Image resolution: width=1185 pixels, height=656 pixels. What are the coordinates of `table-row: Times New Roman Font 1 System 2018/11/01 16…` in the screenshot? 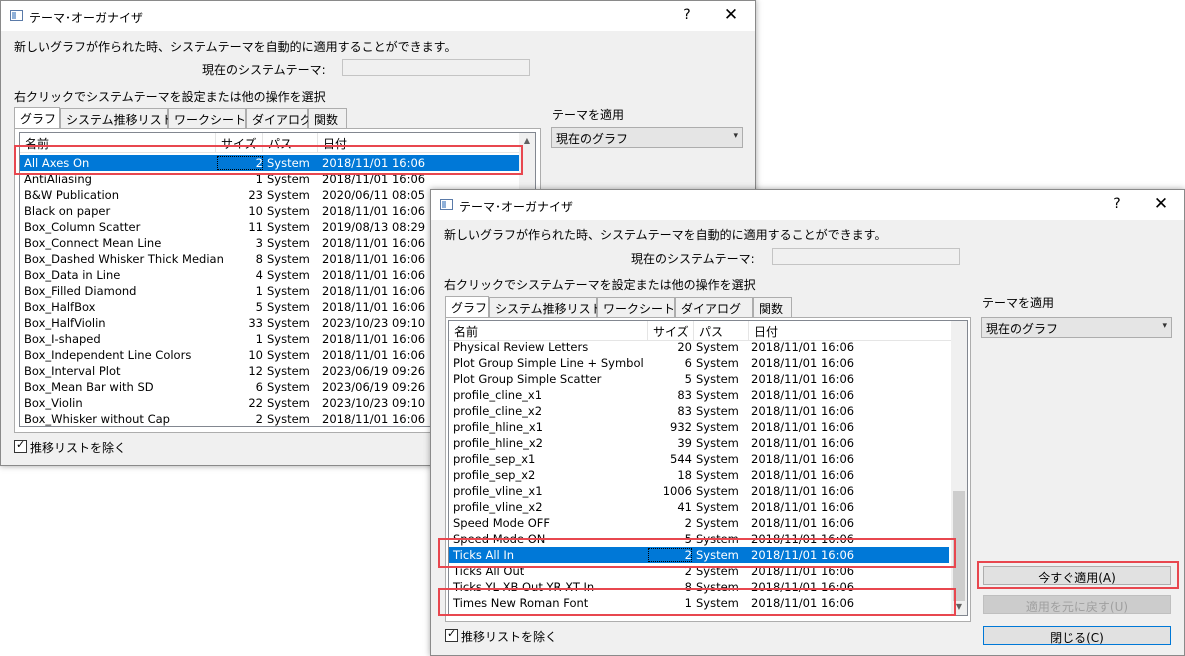 It's located at (699, 603).